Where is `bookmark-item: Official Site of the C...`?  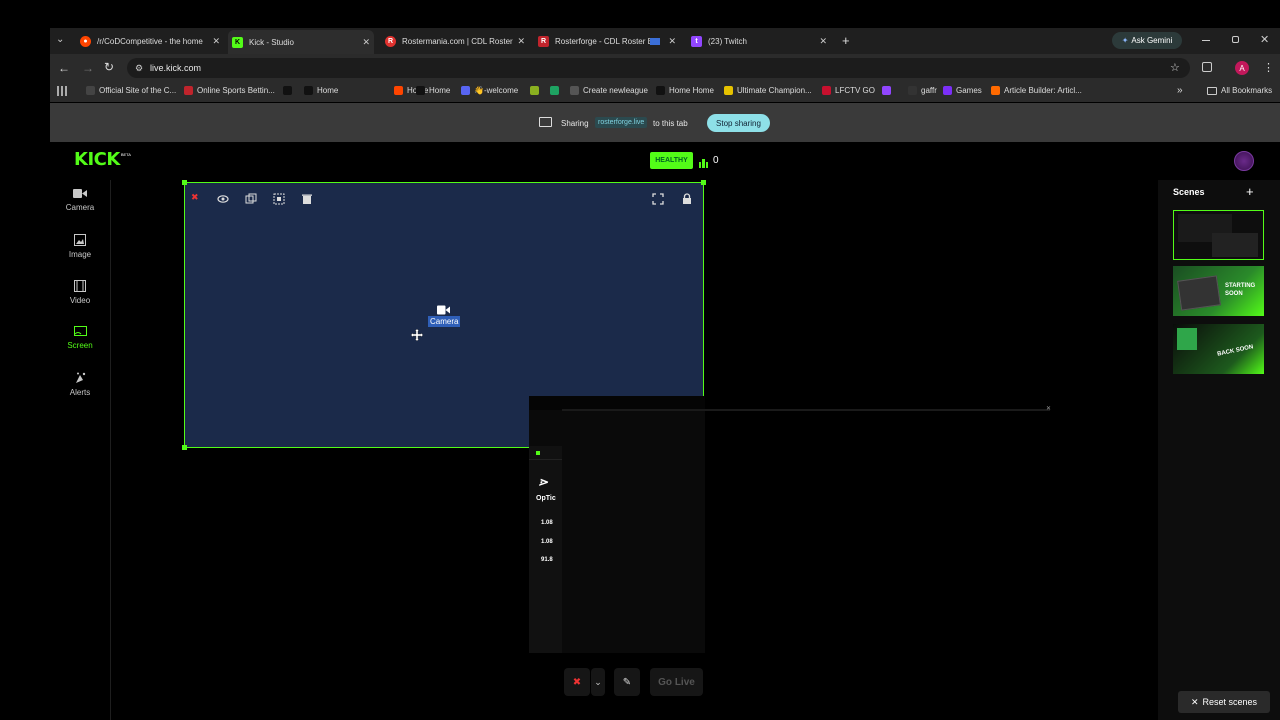 bookmark-item: Official Site of the C... is located at coordinates (131, 90).